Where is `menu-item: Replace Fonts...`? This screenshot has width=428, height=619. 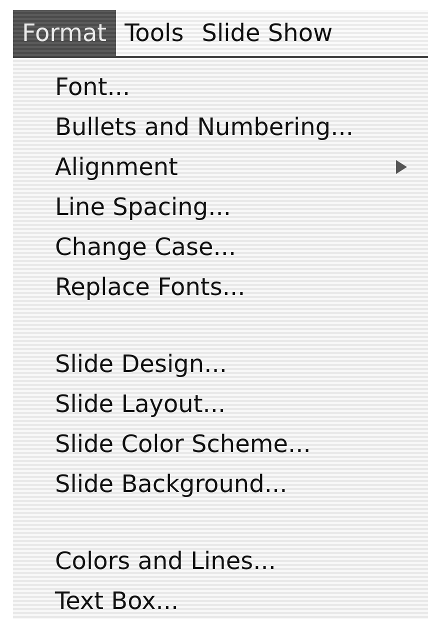 menu-item: Replace Fonts... is located at coordinates (150, 287).